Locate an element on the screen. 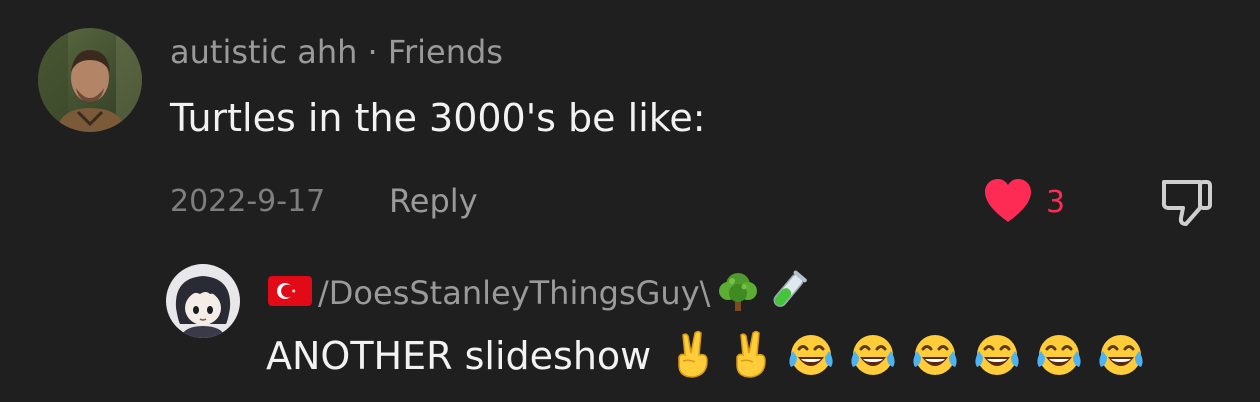  avatar-drawing is located at coordinates (203, 301).